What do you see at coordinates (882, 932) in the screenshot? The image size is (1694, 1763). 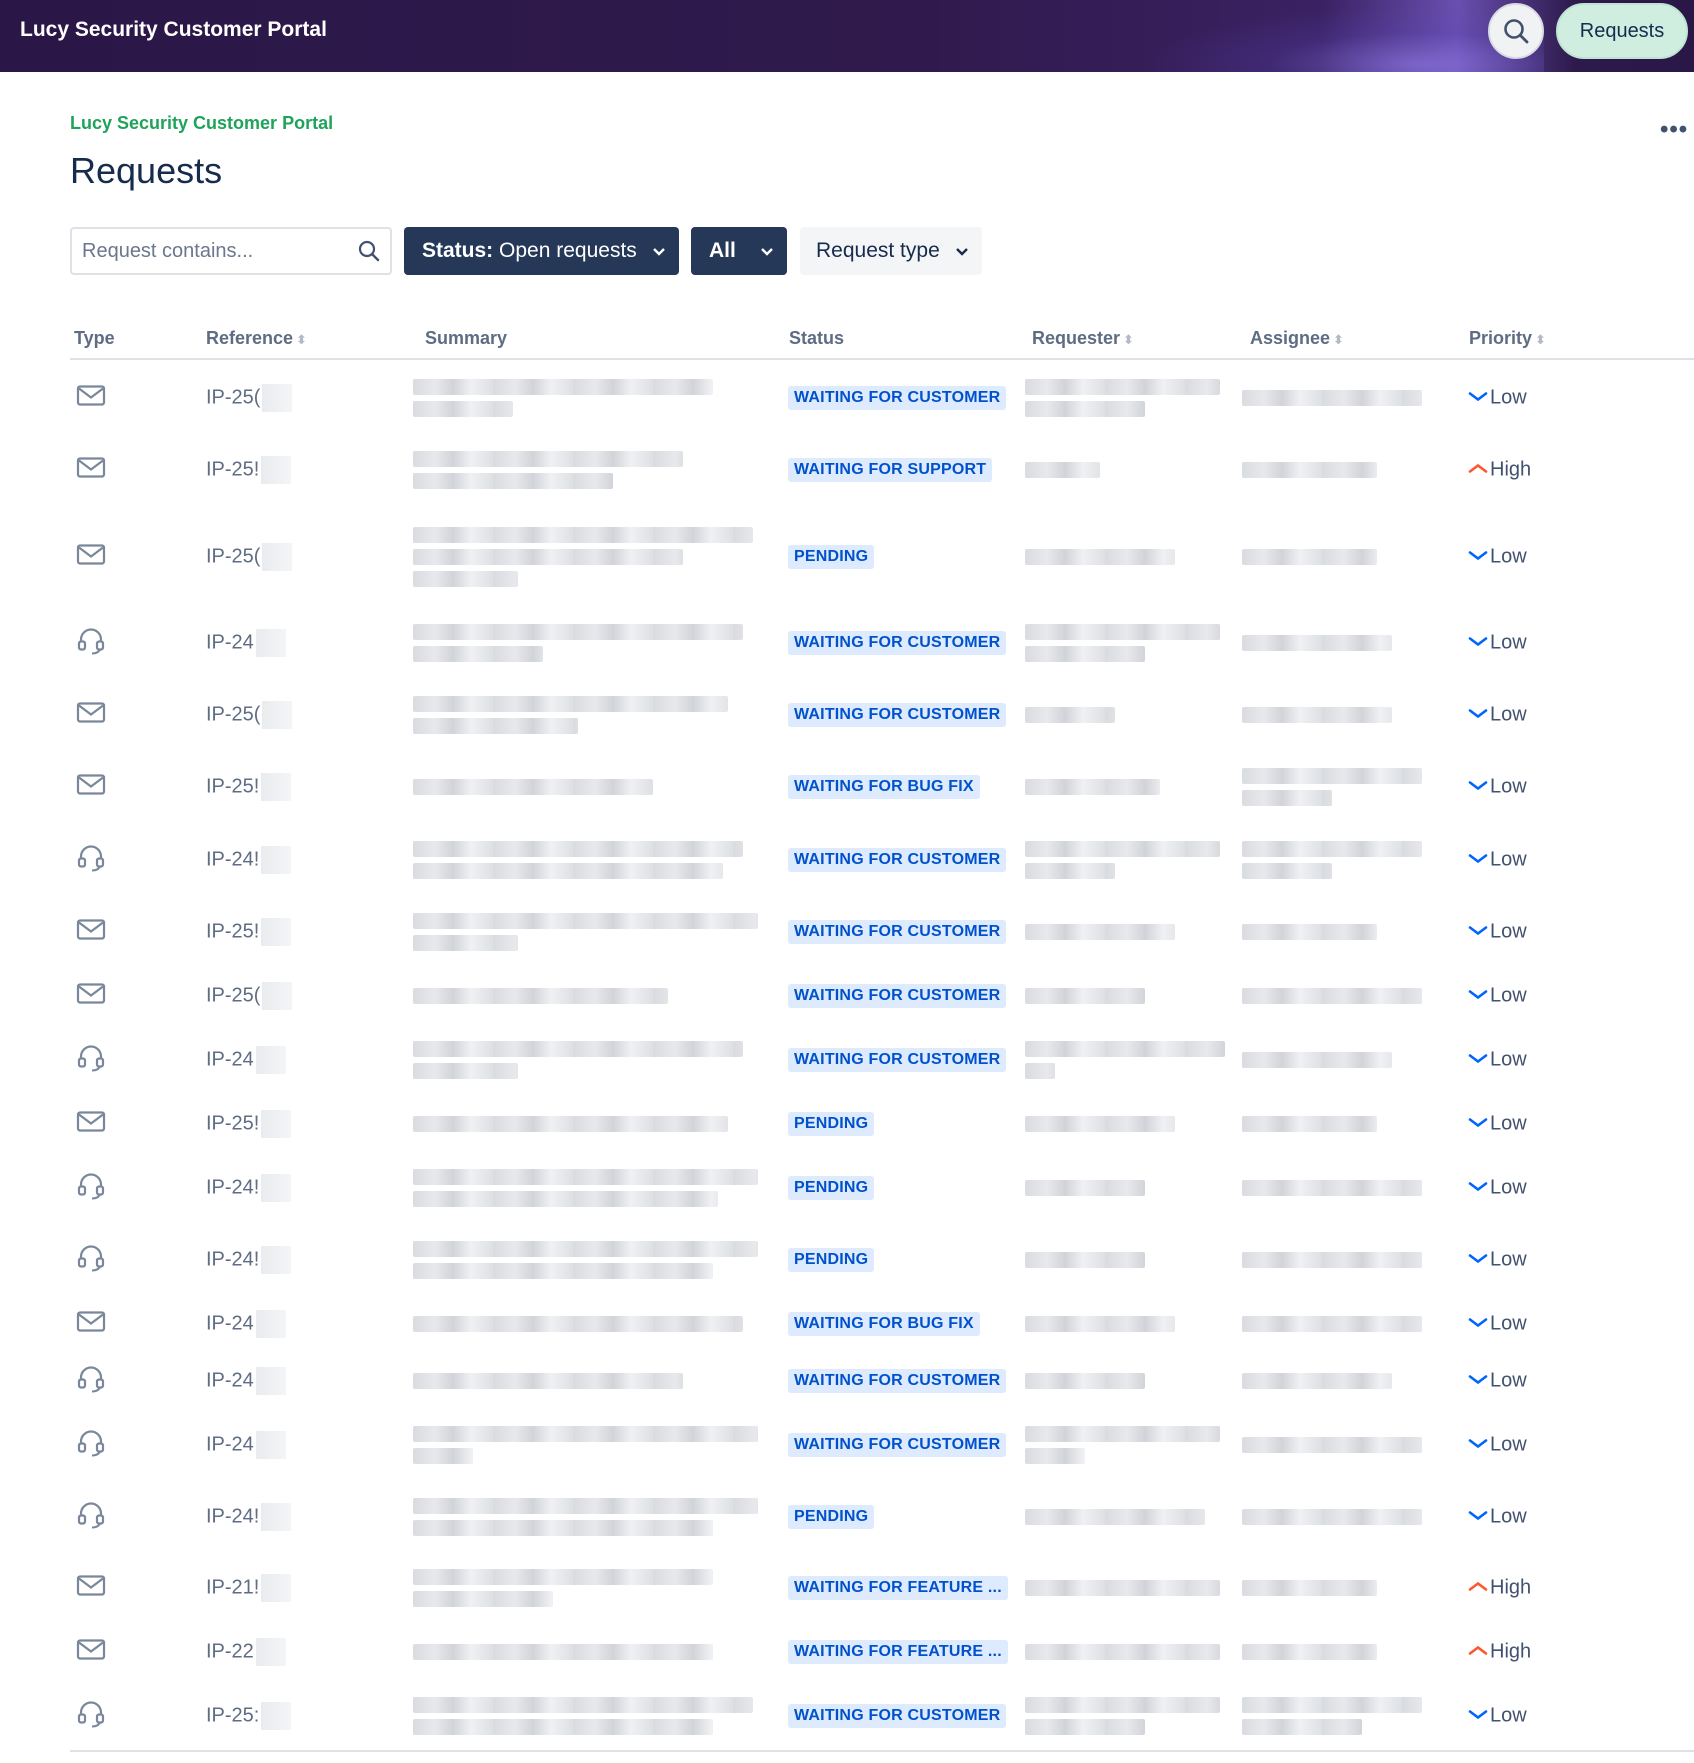 I see `table-row: IP-25! WAITING FOR CUSTOMER Low` at bounding box center [882, 932].